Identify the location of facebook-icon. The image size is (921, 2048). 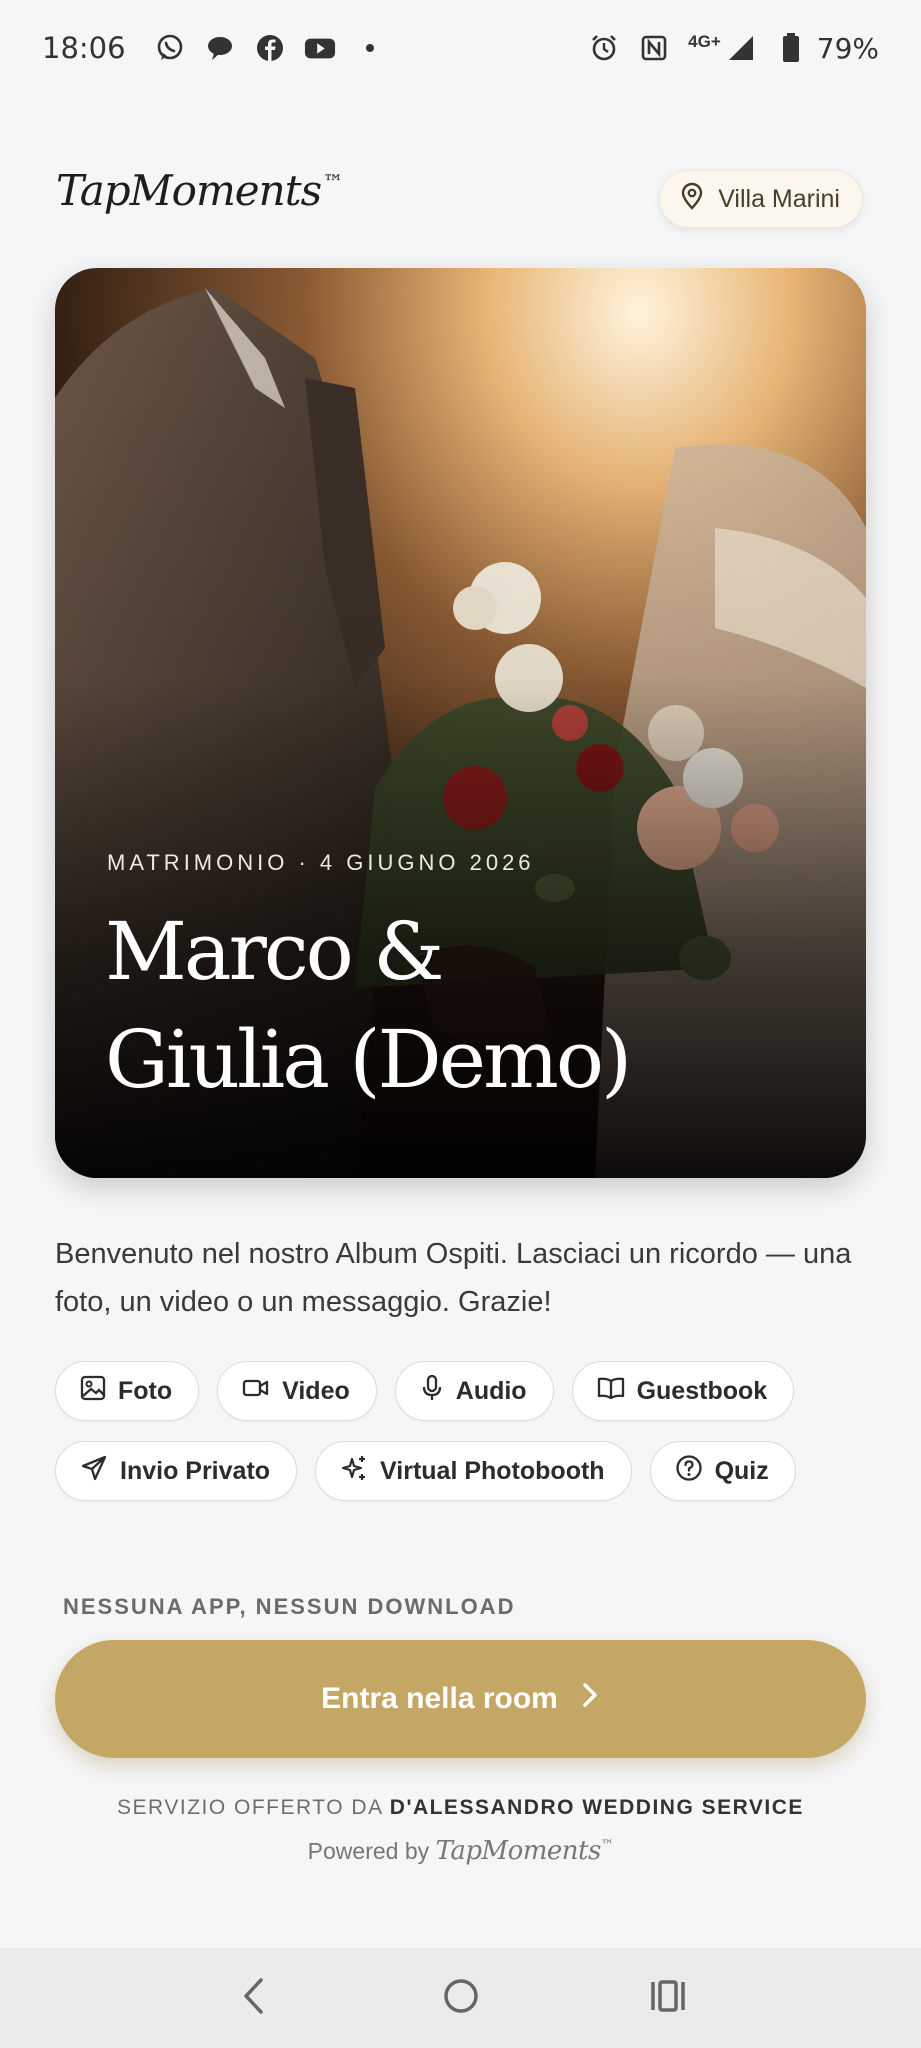
(270, 48).